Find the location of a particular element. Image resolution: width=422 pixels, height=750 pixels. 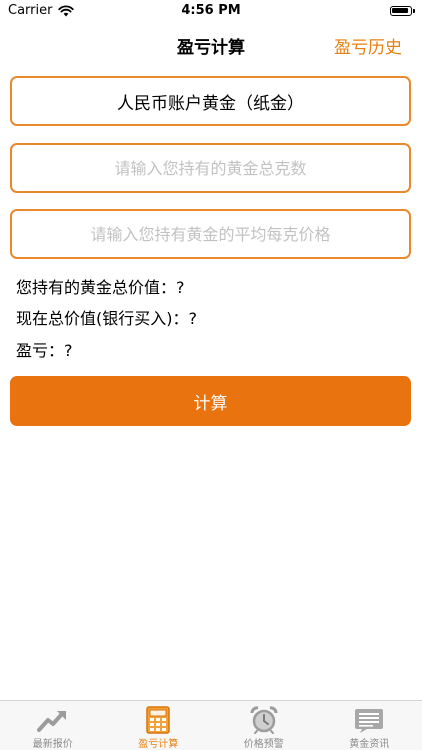

tab-price-alert: 价格预警 is located at coordinates (264, 725).